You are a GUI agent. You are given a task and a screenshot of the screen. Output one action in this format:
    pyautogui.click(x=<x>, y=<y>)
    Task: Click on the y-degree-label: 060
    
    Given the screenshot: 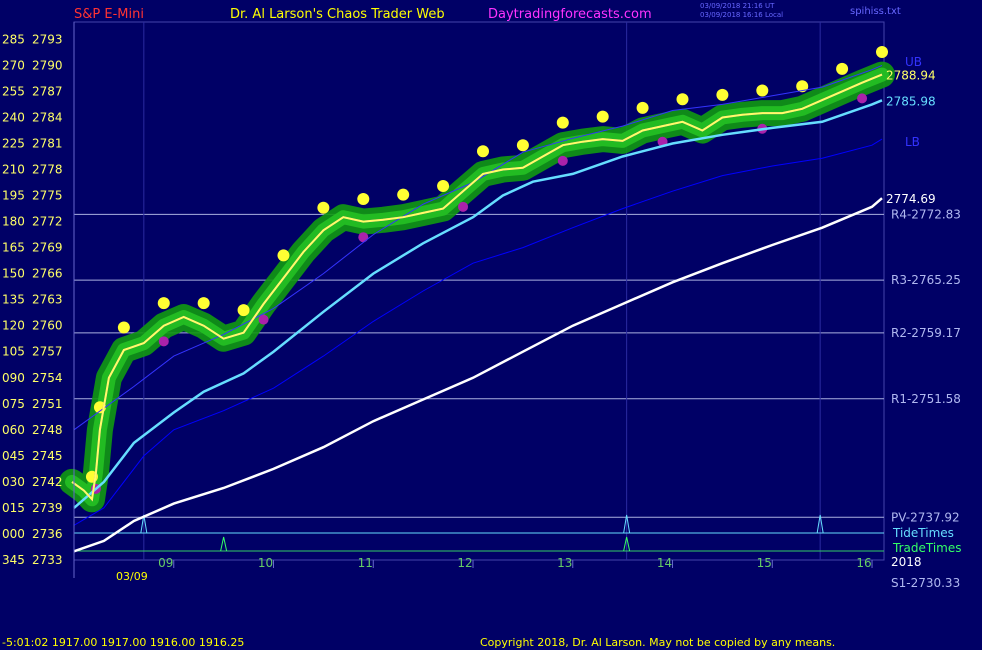 What is the action you would take?
    pyautogui.click(x=13, y=430)
    